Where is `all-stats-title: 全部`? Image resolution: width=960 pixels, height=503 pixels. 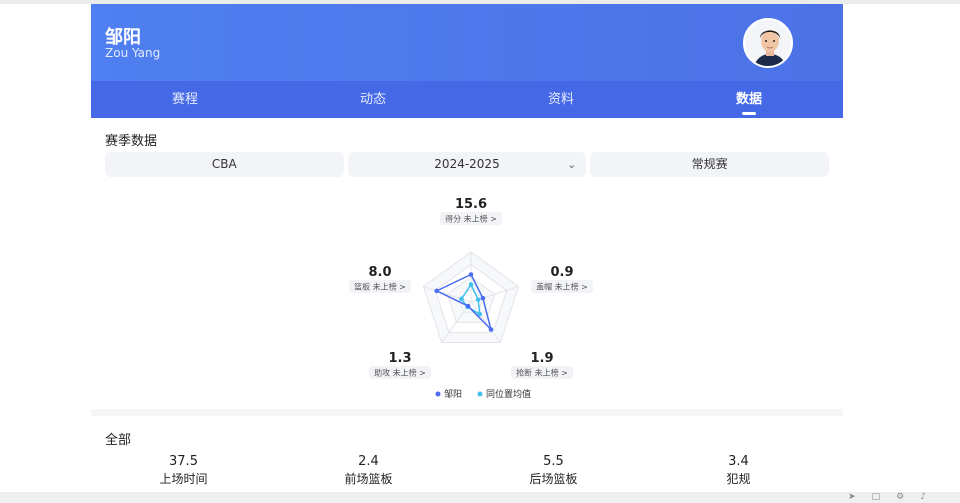
all-stats-title: 全部 is located at coordinates (118, 440).